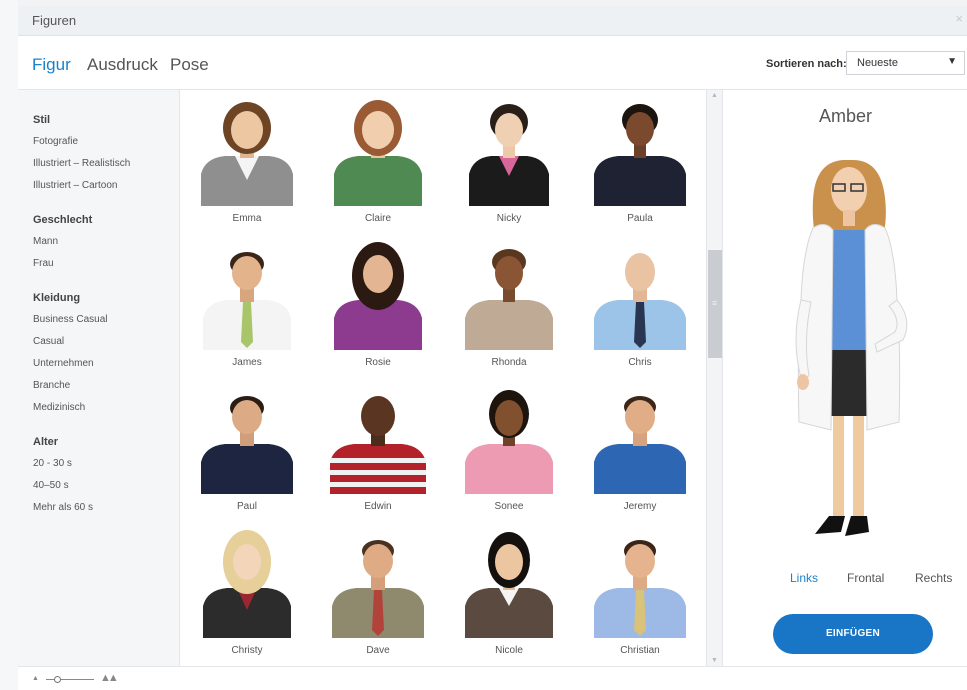  What do you see at coordinates (9, 345) in the screenshot?
I see `left-strip` at bounding box center [9, 345].